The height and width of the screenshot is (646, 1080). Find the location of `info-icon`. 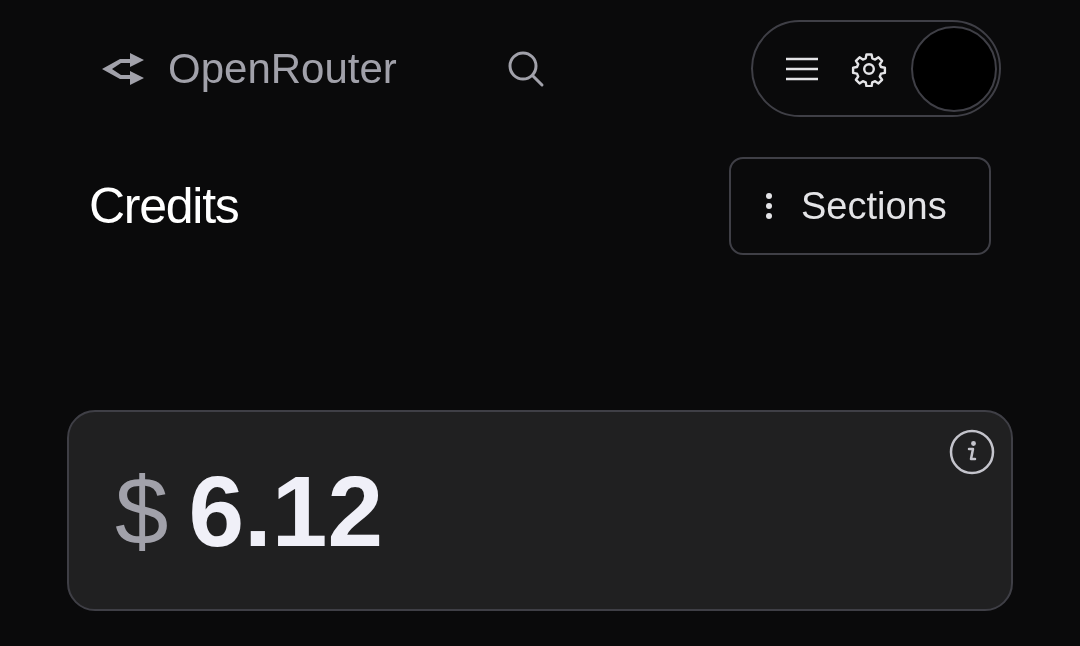

info-icon is located at coordinates (972, 452).